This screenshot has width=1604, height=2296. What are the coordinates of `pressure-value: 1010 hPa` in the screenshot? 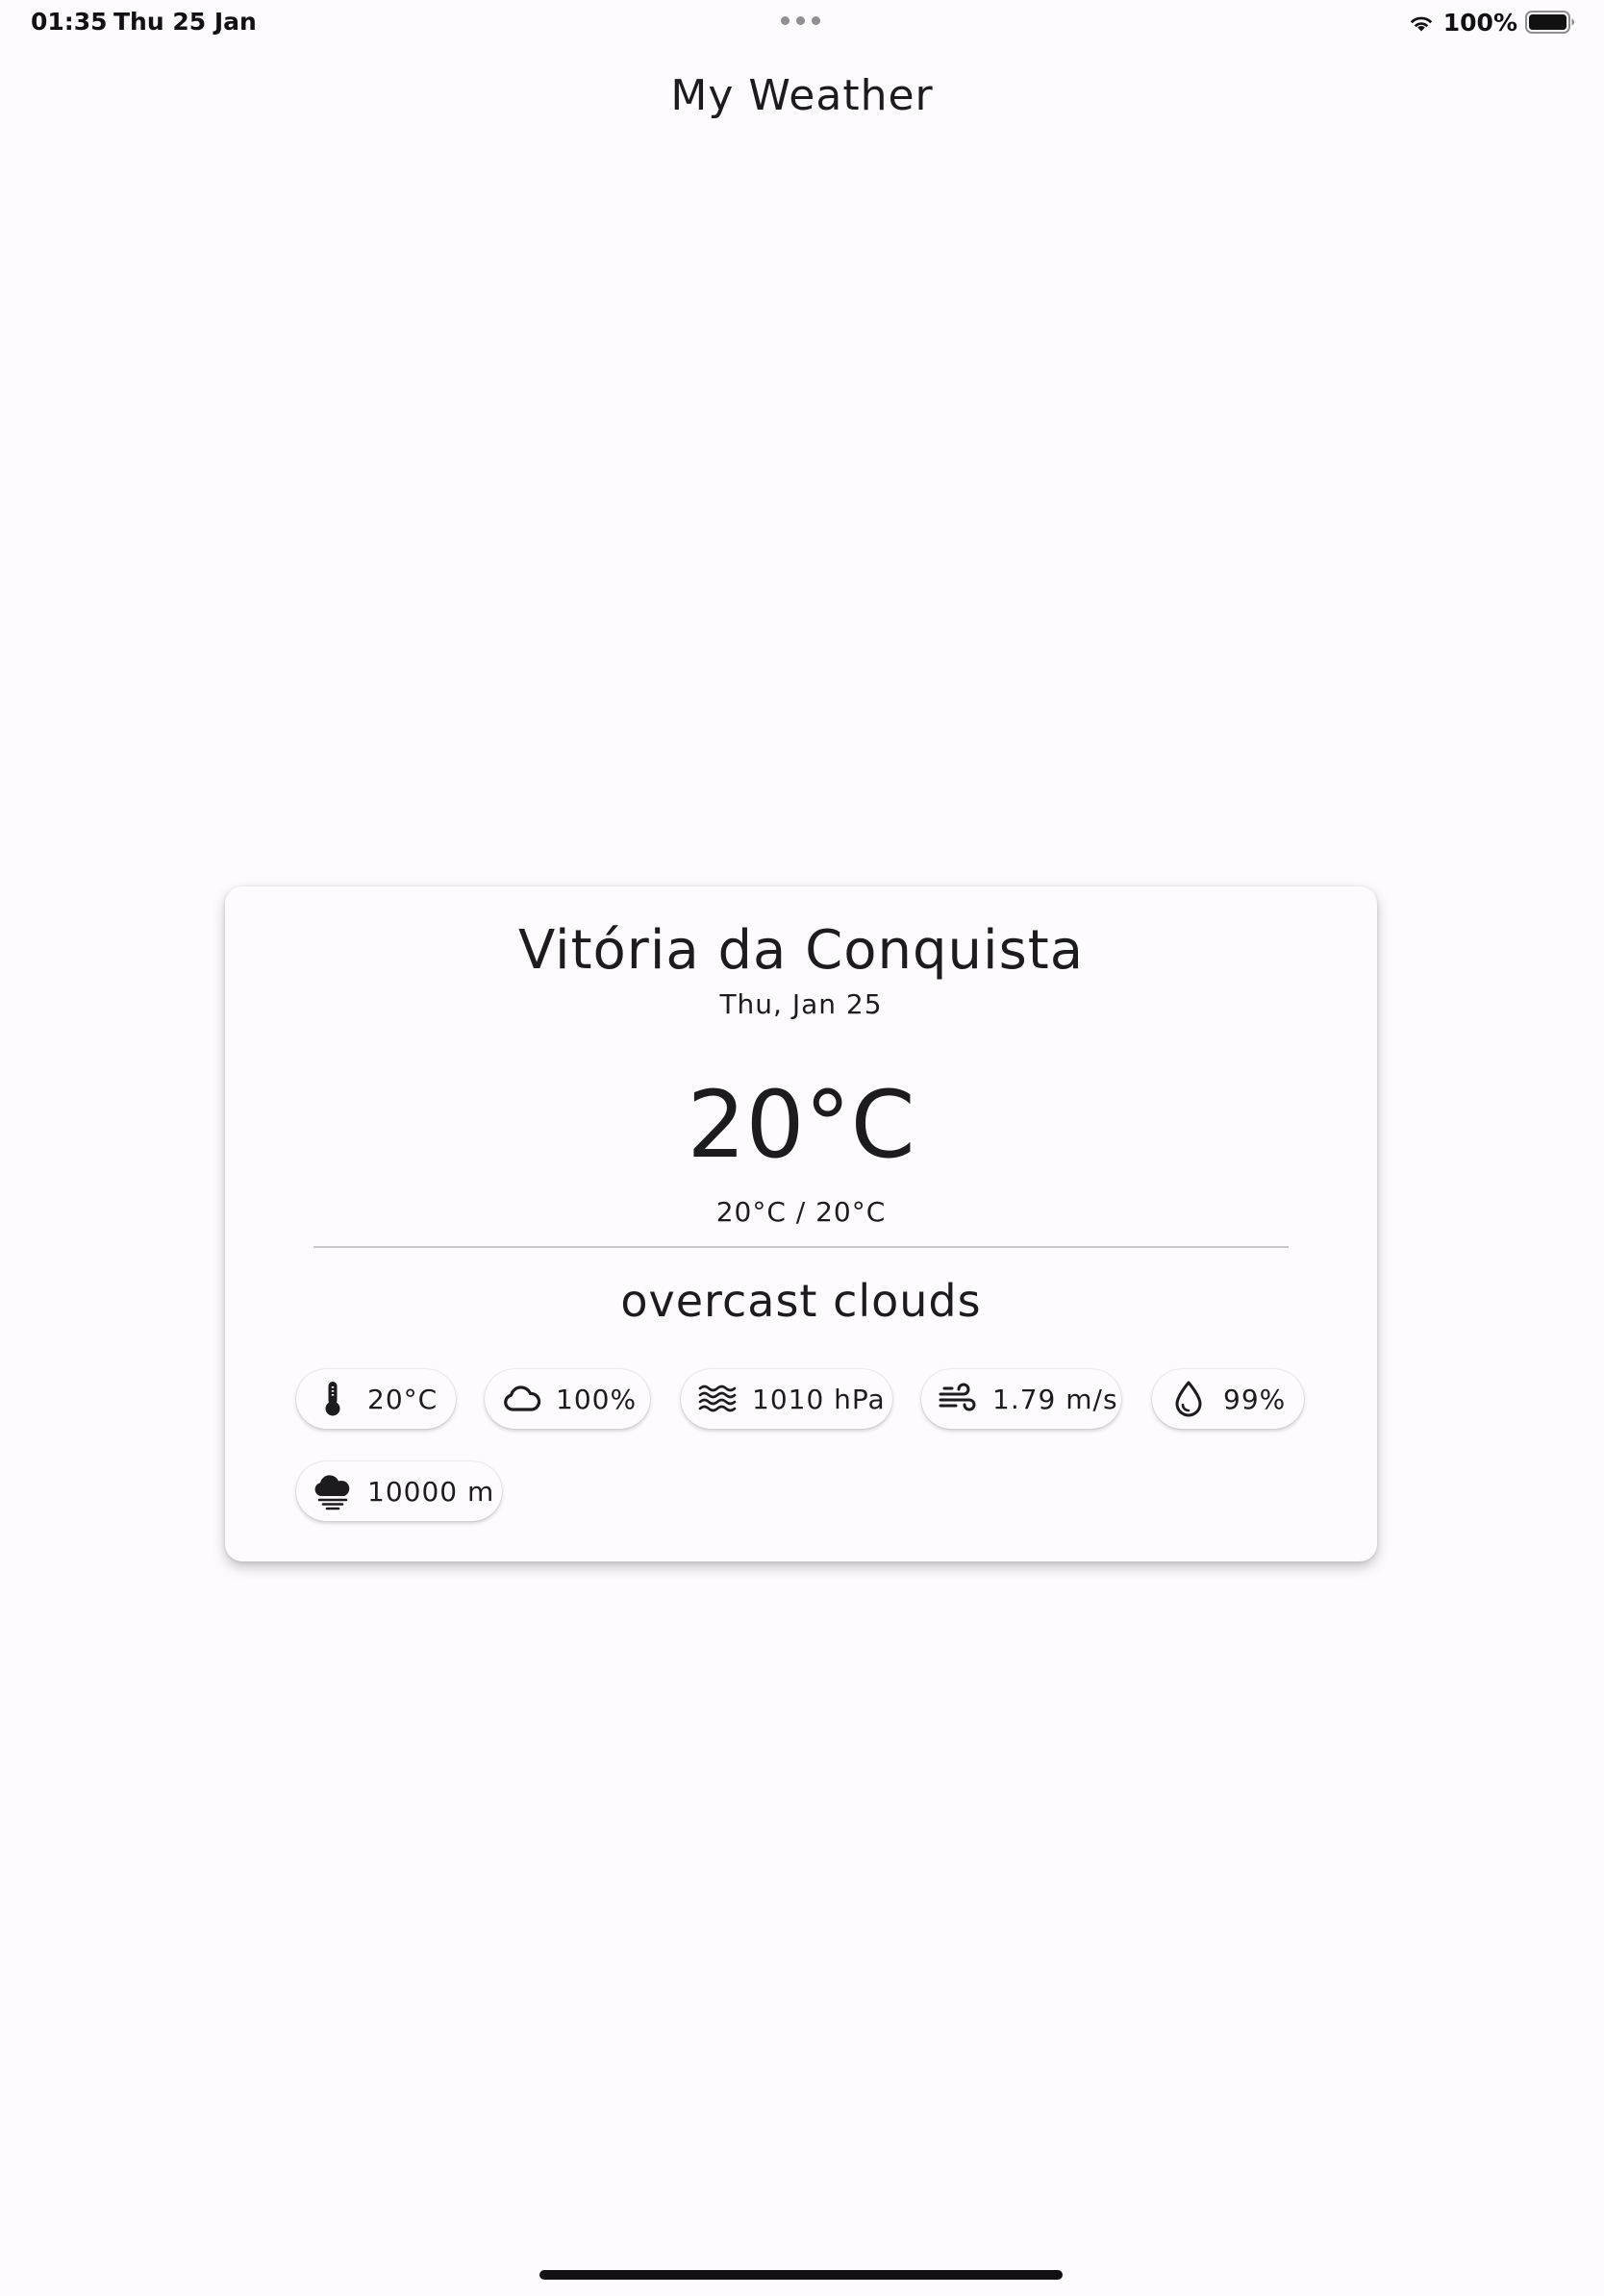 It's located at (819, 1399).